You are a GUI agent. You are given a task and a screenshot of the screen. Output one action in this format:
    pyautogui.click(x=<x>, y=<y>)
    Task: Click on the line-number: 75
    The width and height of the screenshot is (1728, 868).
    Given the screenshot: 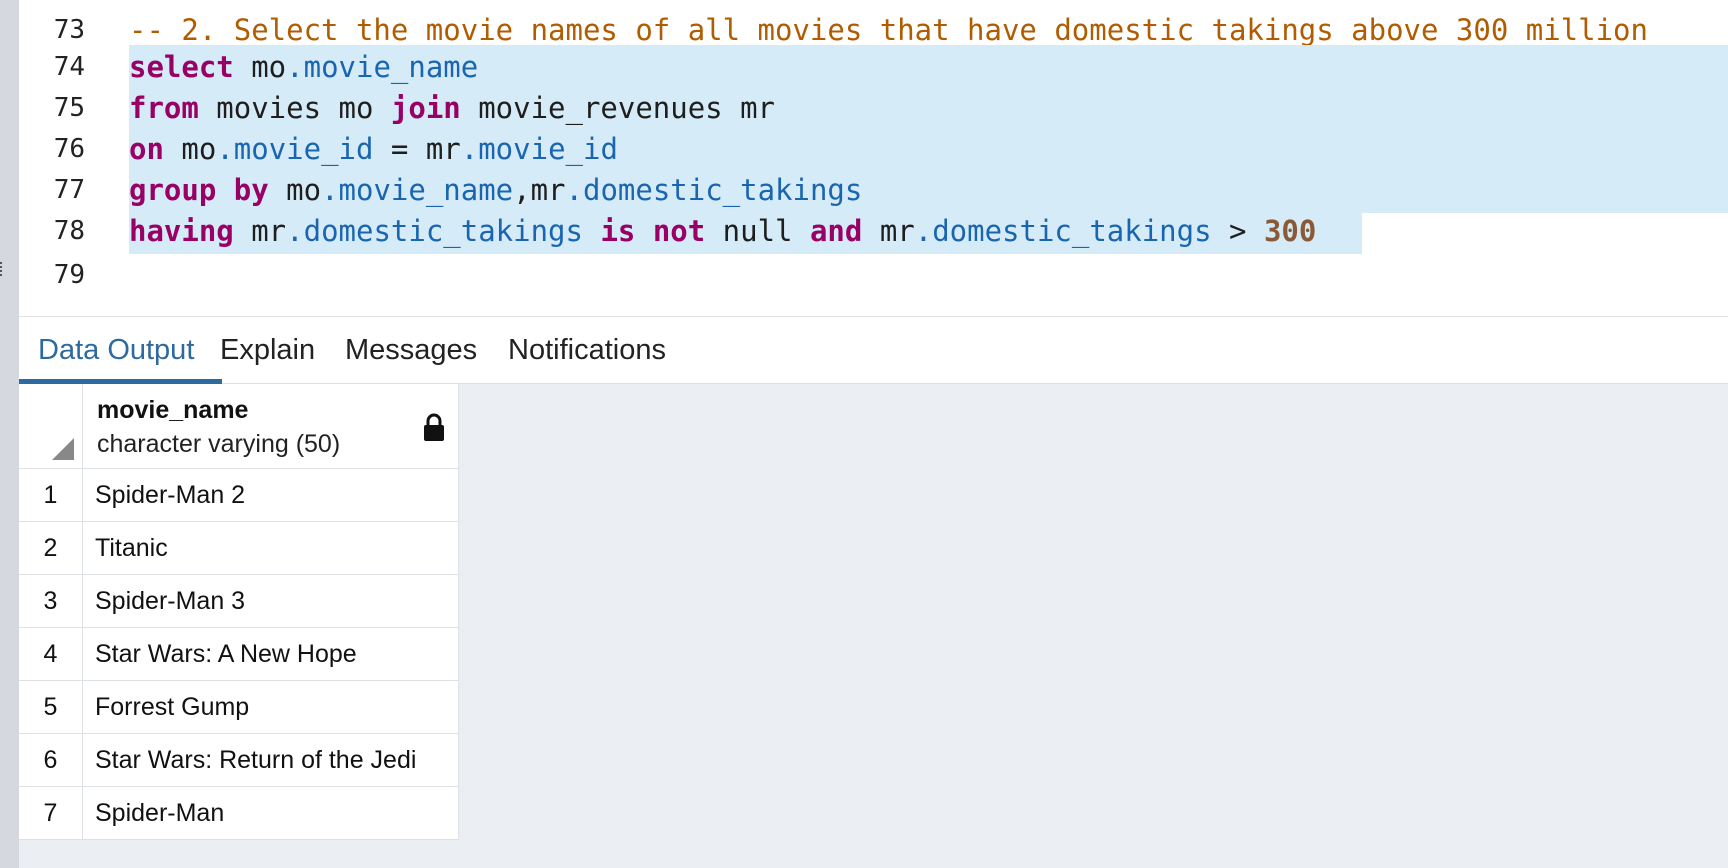 What is the action you would take?
    pyautogui.click(x=69, y=108)
    